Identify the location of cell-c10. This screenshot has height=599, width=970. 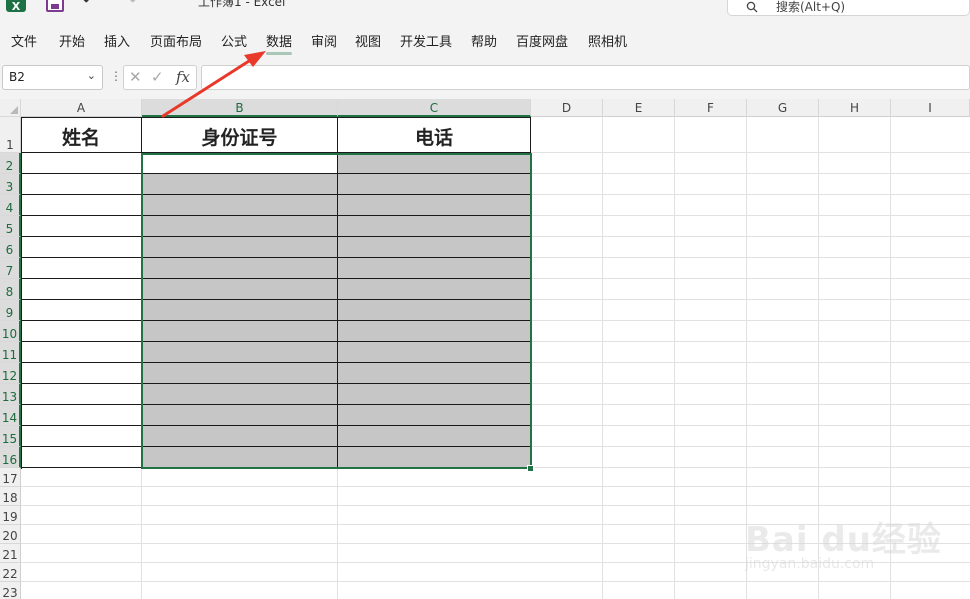
(434, 331).